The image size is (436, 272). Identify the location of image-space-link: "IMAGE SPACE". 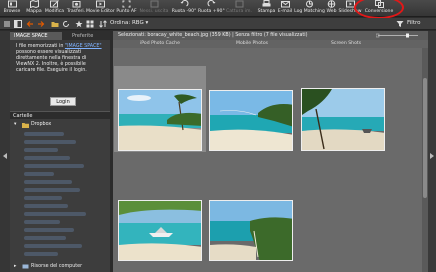
(83, 46).